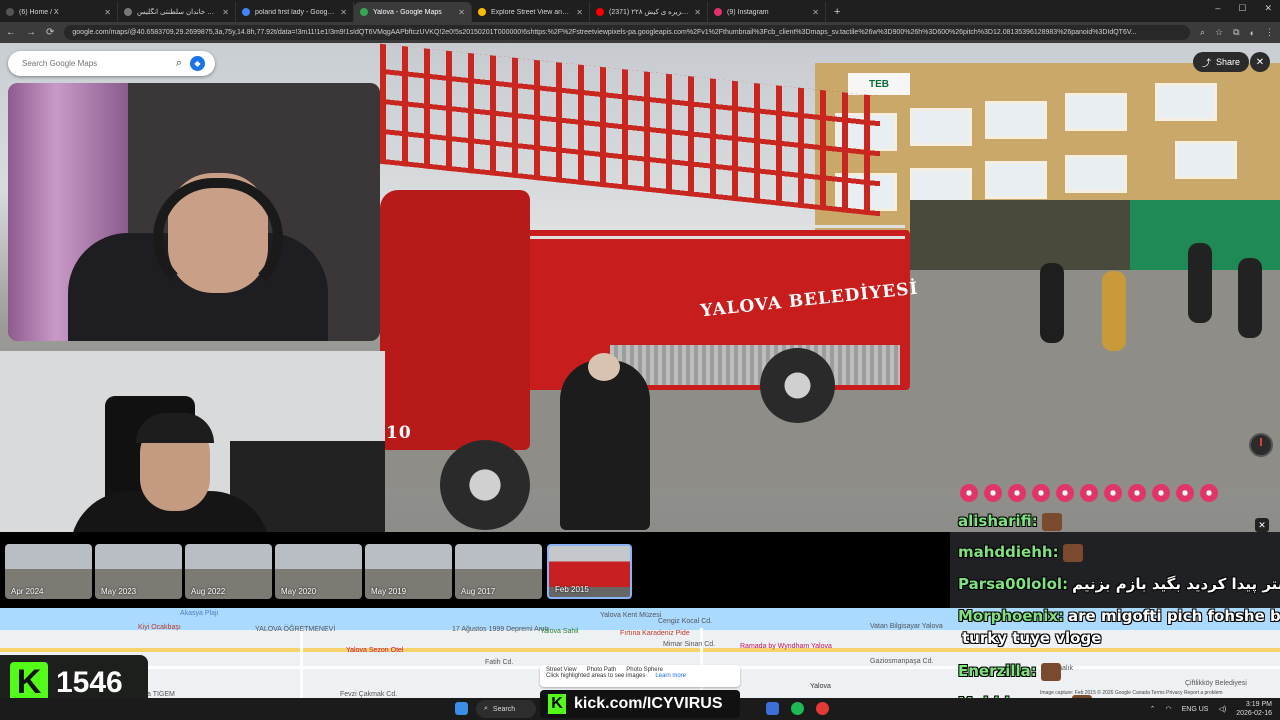 The height and width of the screenshot is (720, 1280). I want to click on directions-icon: ◆, so click(197, 63).